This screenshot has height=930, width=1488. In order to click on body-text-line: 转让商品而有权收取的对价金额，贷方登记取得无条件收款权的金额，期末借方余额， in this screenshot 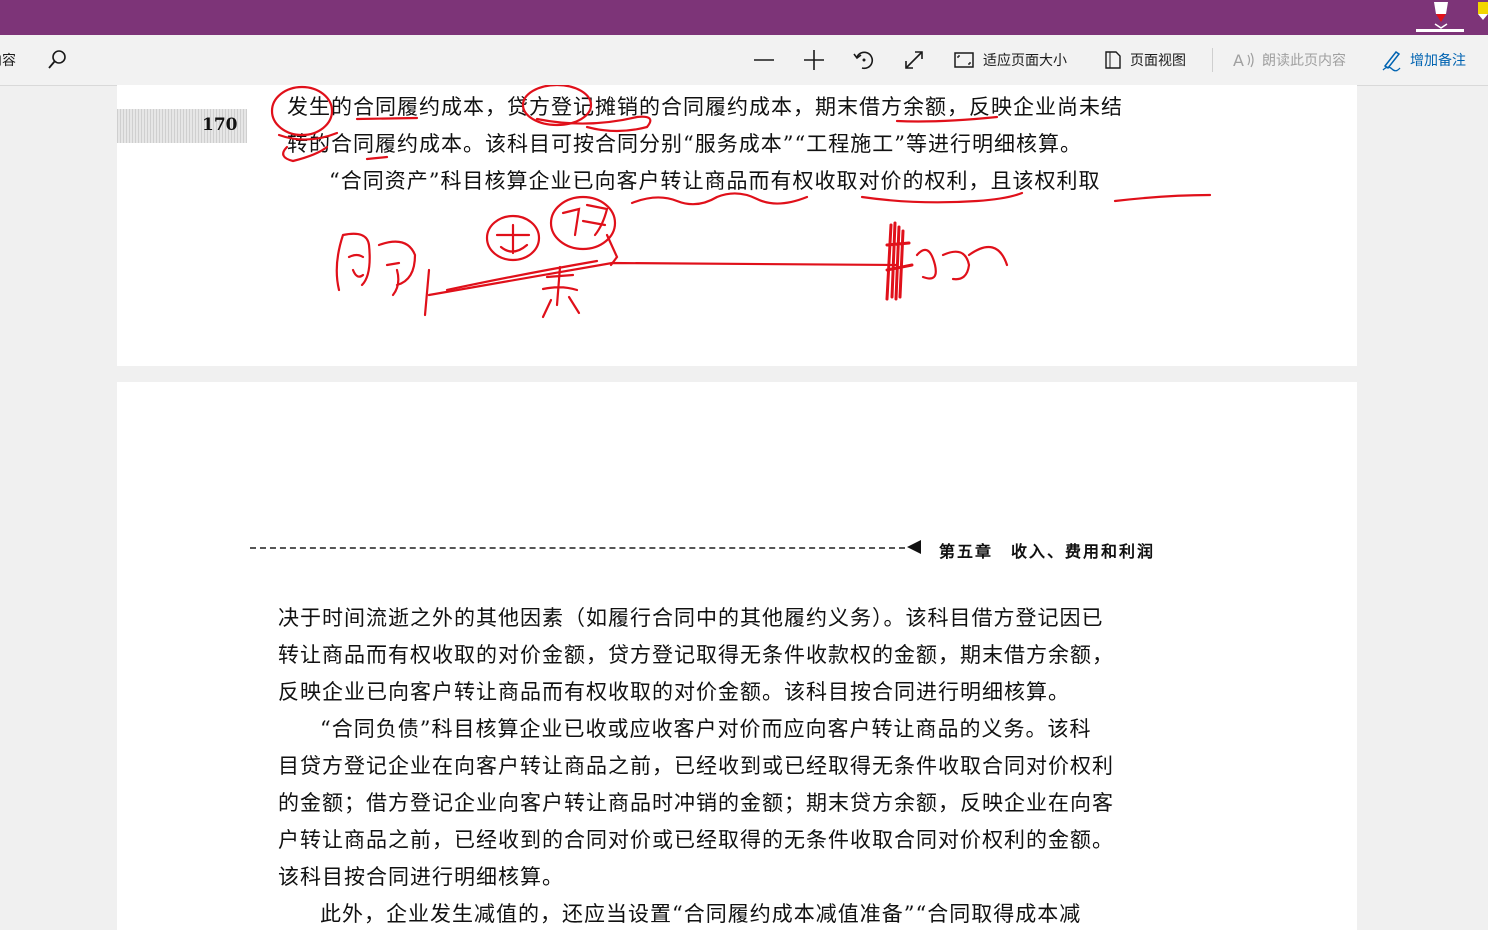, I will do `click(696, 655)`.